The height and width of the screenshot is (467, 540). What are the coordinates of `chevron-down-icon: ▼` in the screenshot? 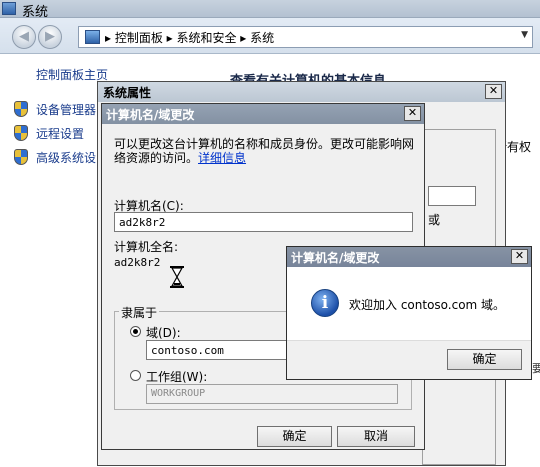 It's located at (524, 35).